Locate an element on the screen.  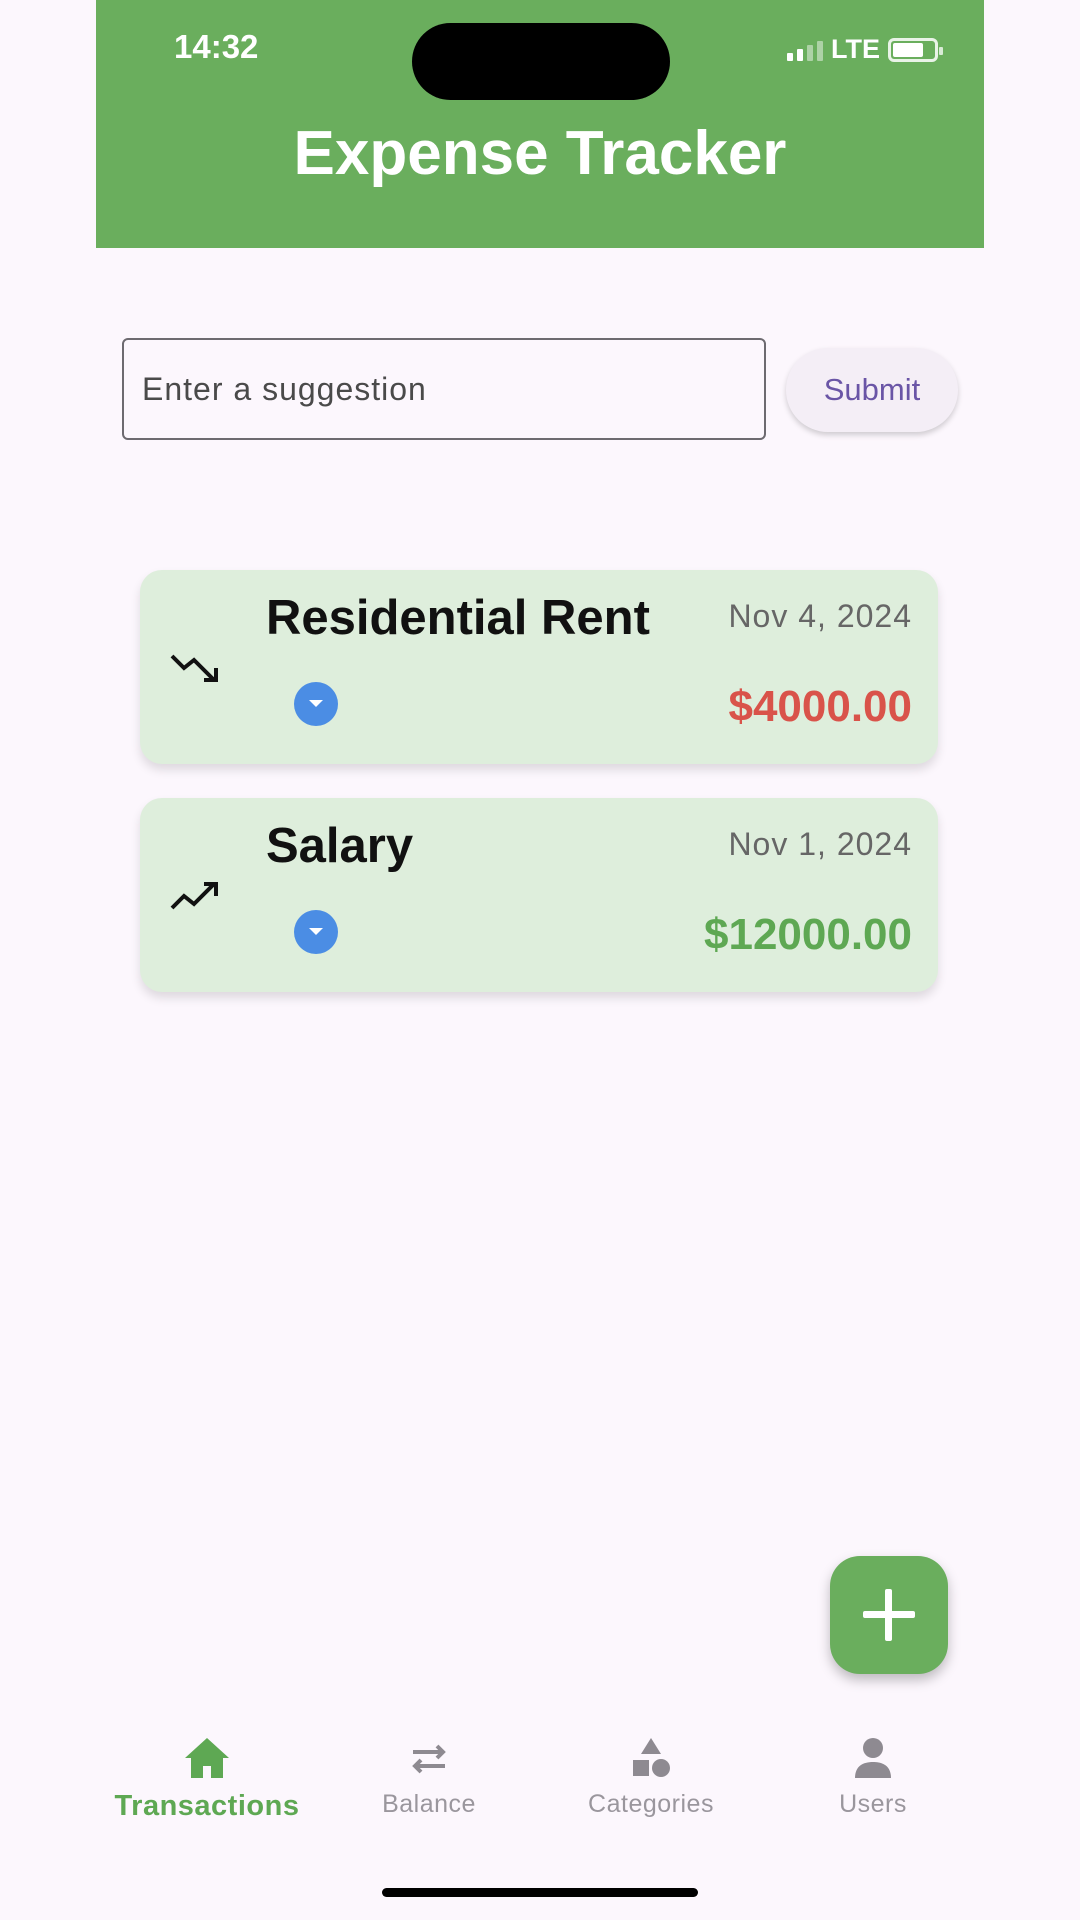
home-indicator is located at coordinates (540, 1892).